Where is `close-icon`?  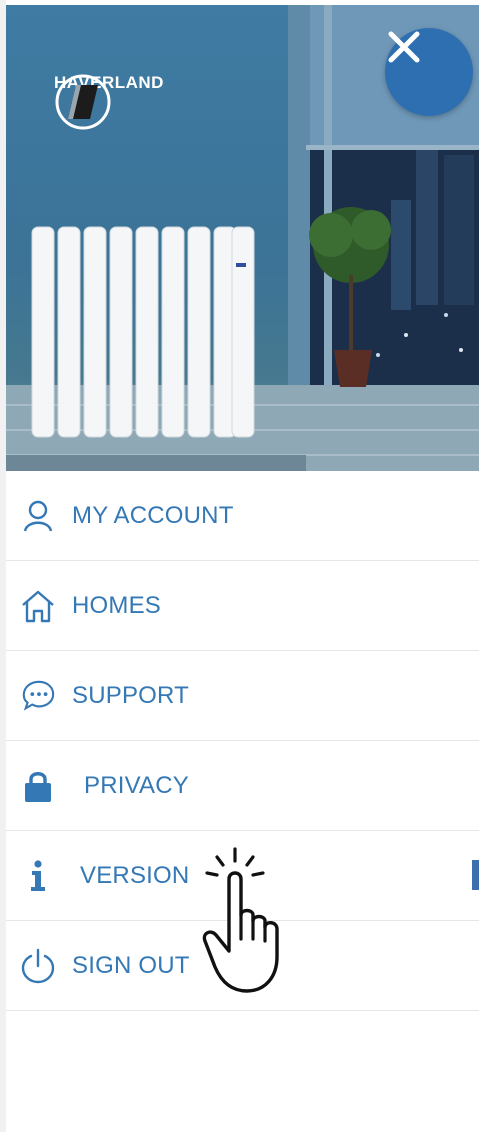
close-icon is located at coordinates (404, 47).